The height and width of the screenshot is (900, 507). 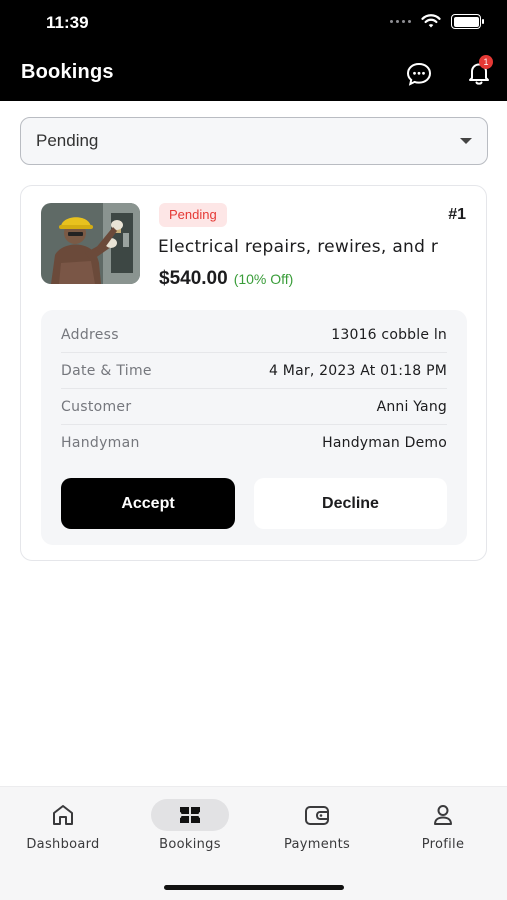 I want to click on detail-label: Handyman, so click(x=100, y=443).